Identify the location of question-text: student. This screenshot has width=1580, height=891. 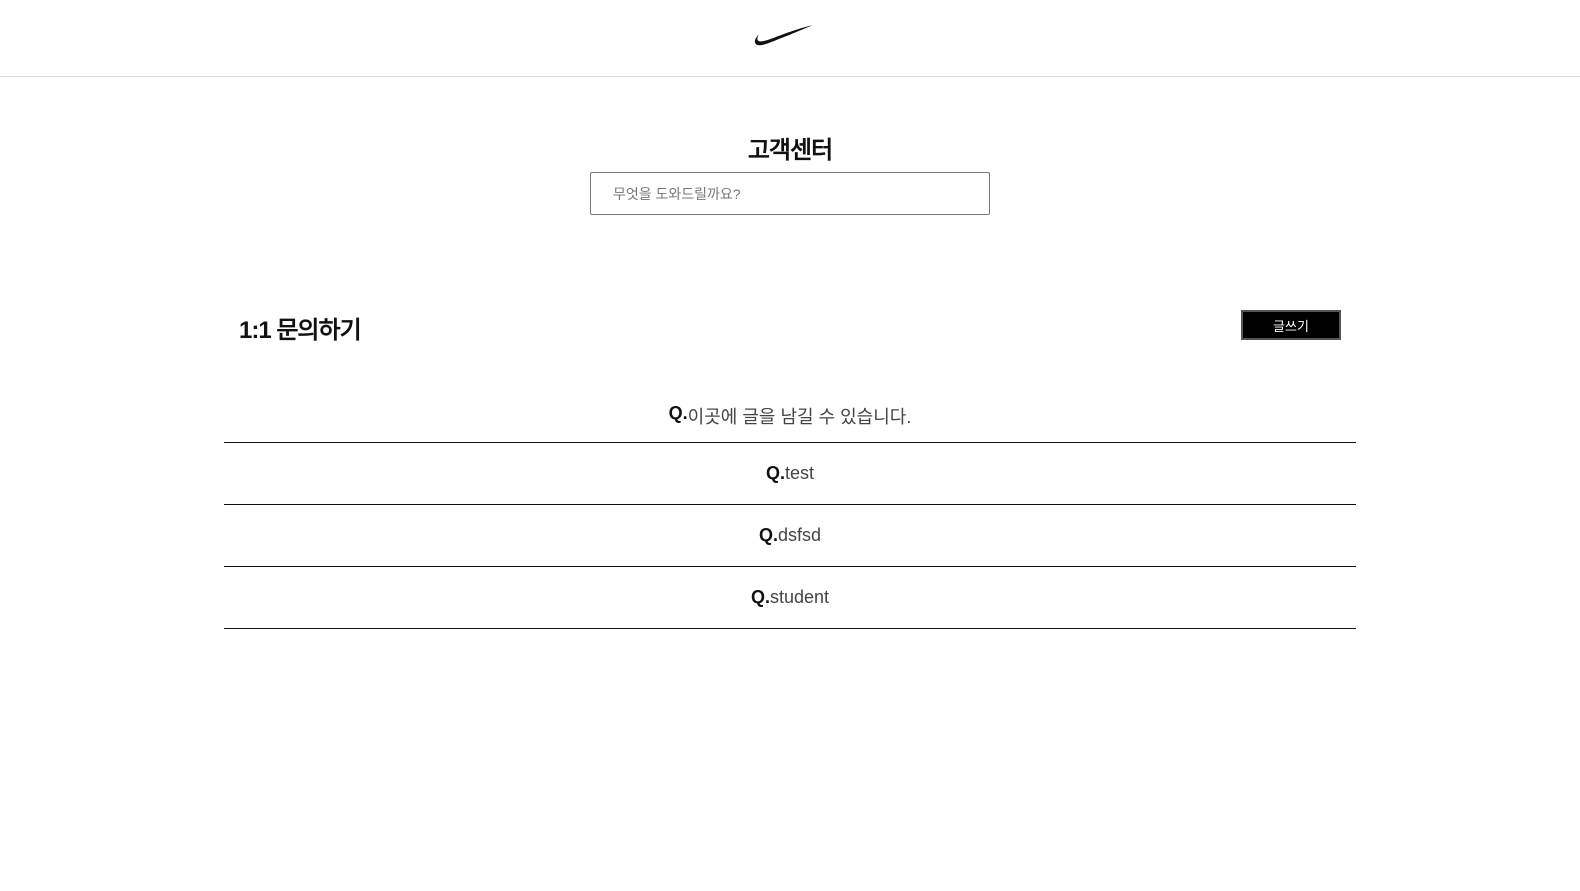
(799, 597).